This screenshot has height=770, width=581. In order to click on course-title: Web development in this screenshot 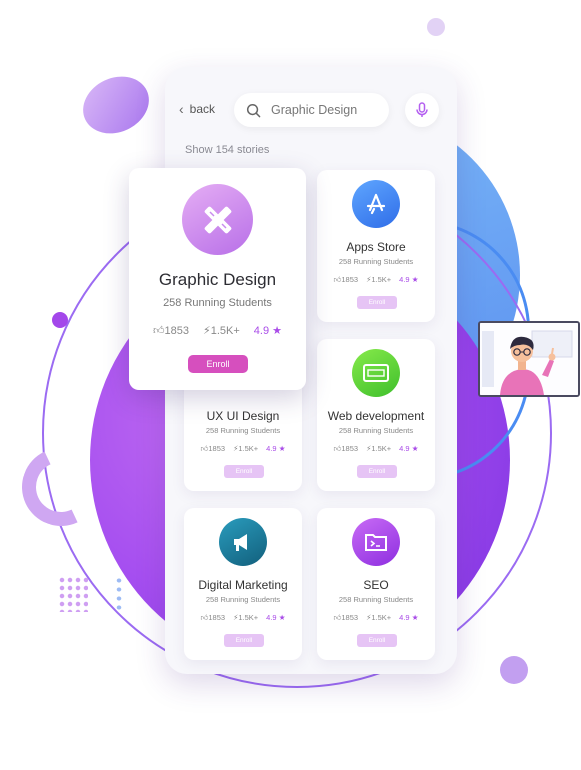, I will do `click(376, 416)`.